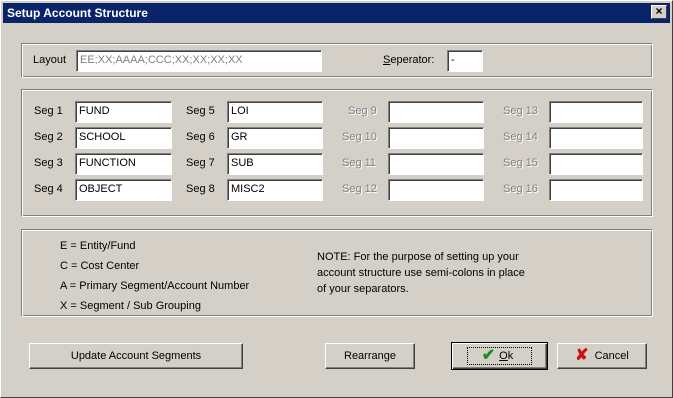 The height and width of the screenshot is (398, 673). I want to click on seg-3-label: Seg 3, so click(48, 163).